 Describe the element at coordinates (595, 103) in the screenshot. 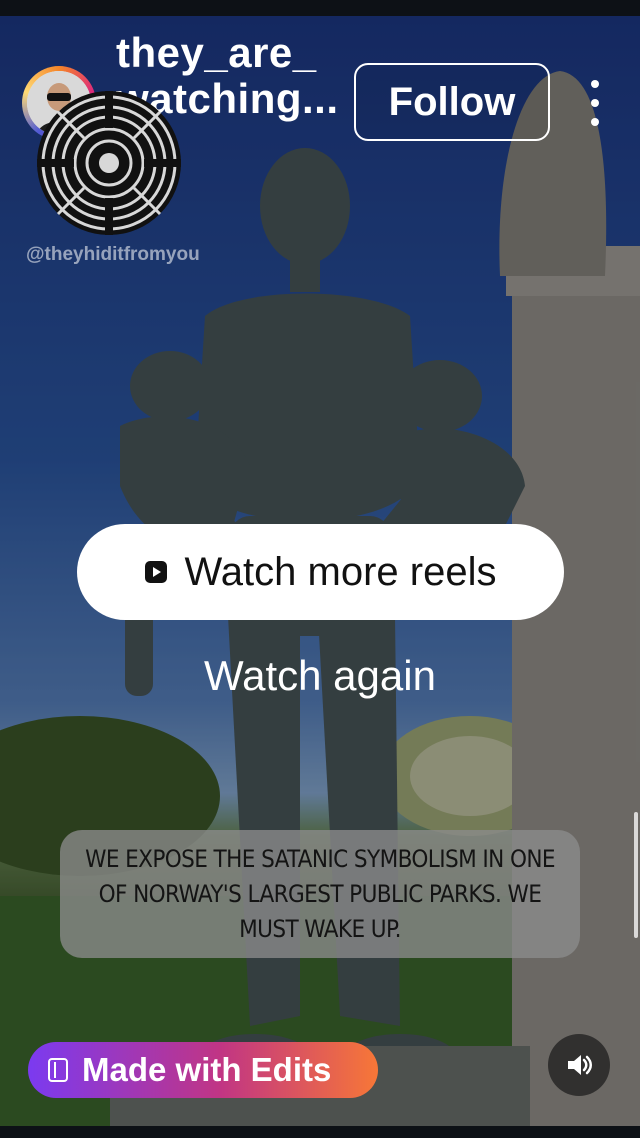

I see `more-options-icon` at that location.